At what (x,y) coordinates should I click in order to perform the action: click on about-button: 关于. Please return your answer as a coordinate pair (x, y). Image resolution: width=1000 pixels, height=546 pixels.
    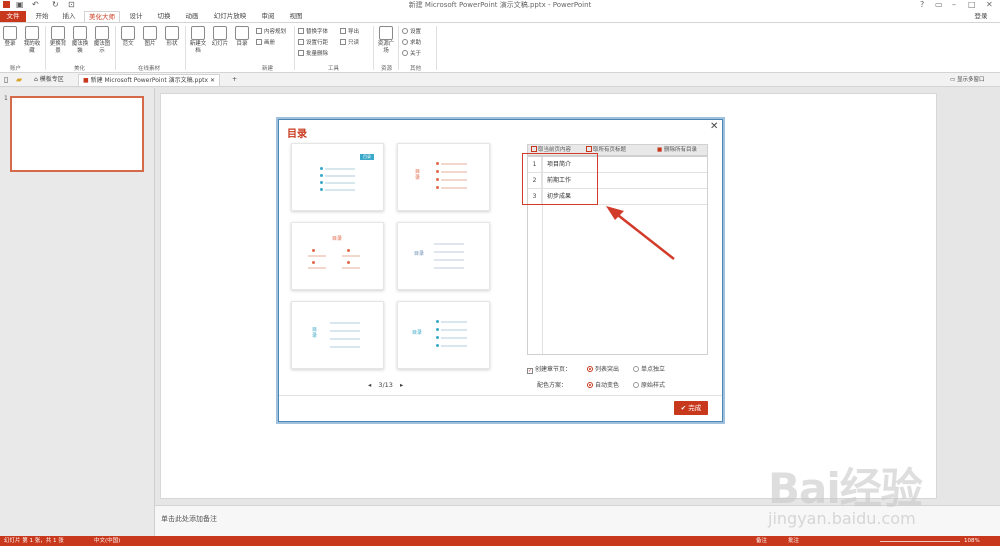
    Looking at the image, I should click on (411, 54).